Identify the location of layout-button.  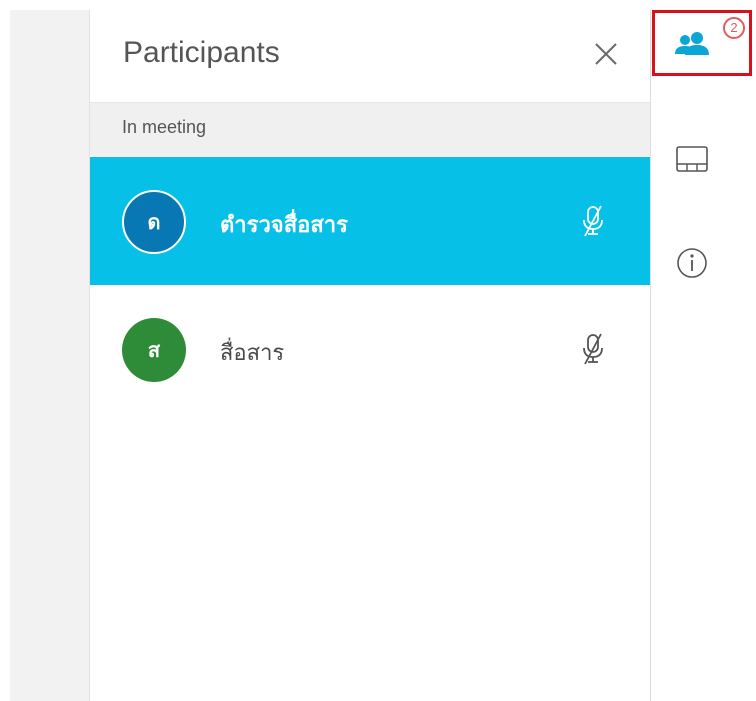
(702, 159).